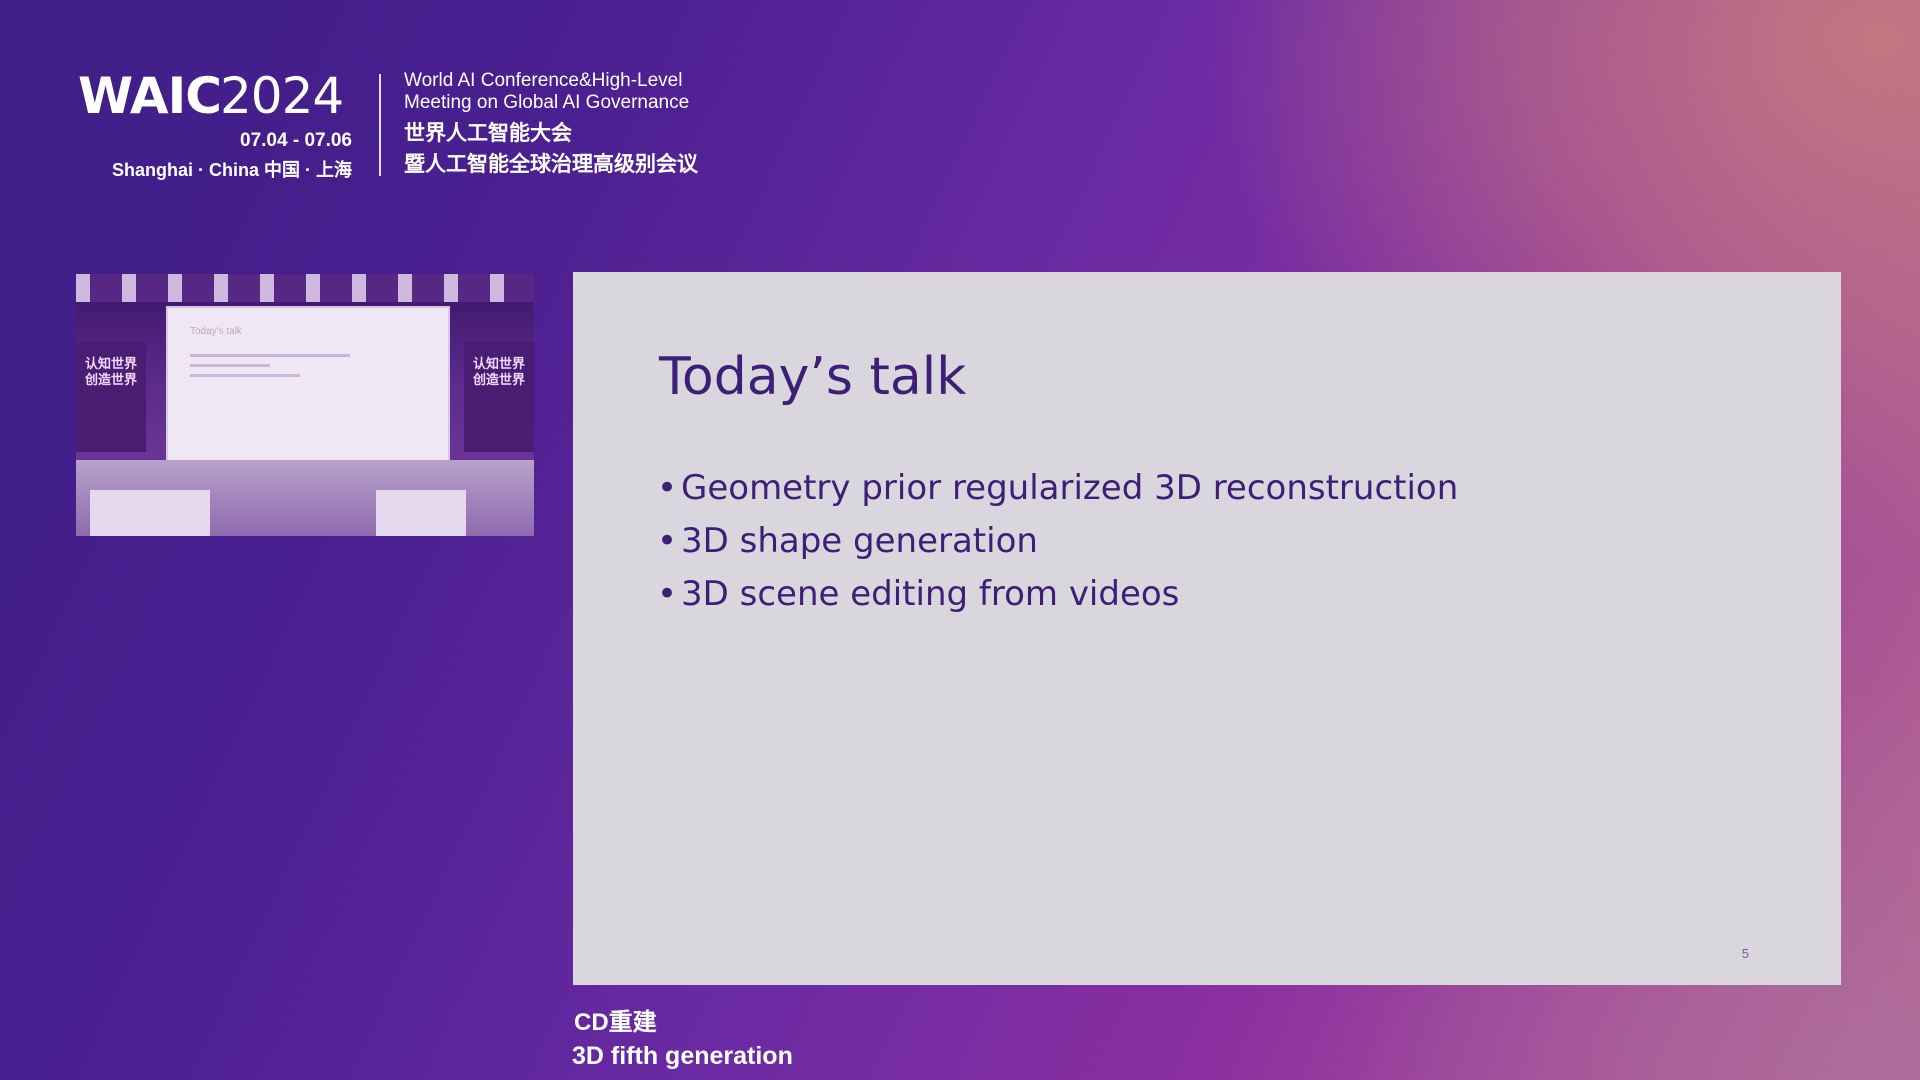 This screenshot has width=1920, height=1080. Describe the element at coordinates (231, 170) in the screenshot. I see `event-location: Shanghai · China 中国 · 上海` at that location.